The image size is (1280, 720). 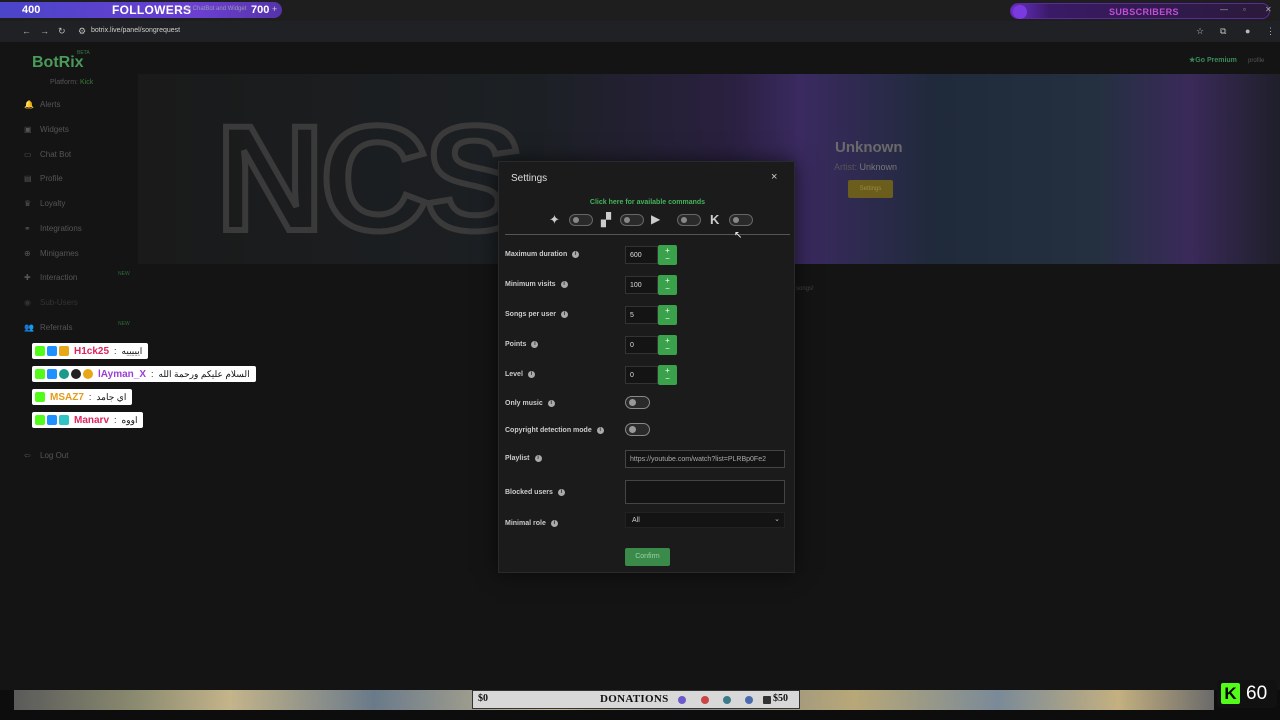 What do you see at coordinates (44, 206) in the screenshot?
I see `sidebar-item-loyalty: ♛ Loyalty` at bounding box center [44, 206].